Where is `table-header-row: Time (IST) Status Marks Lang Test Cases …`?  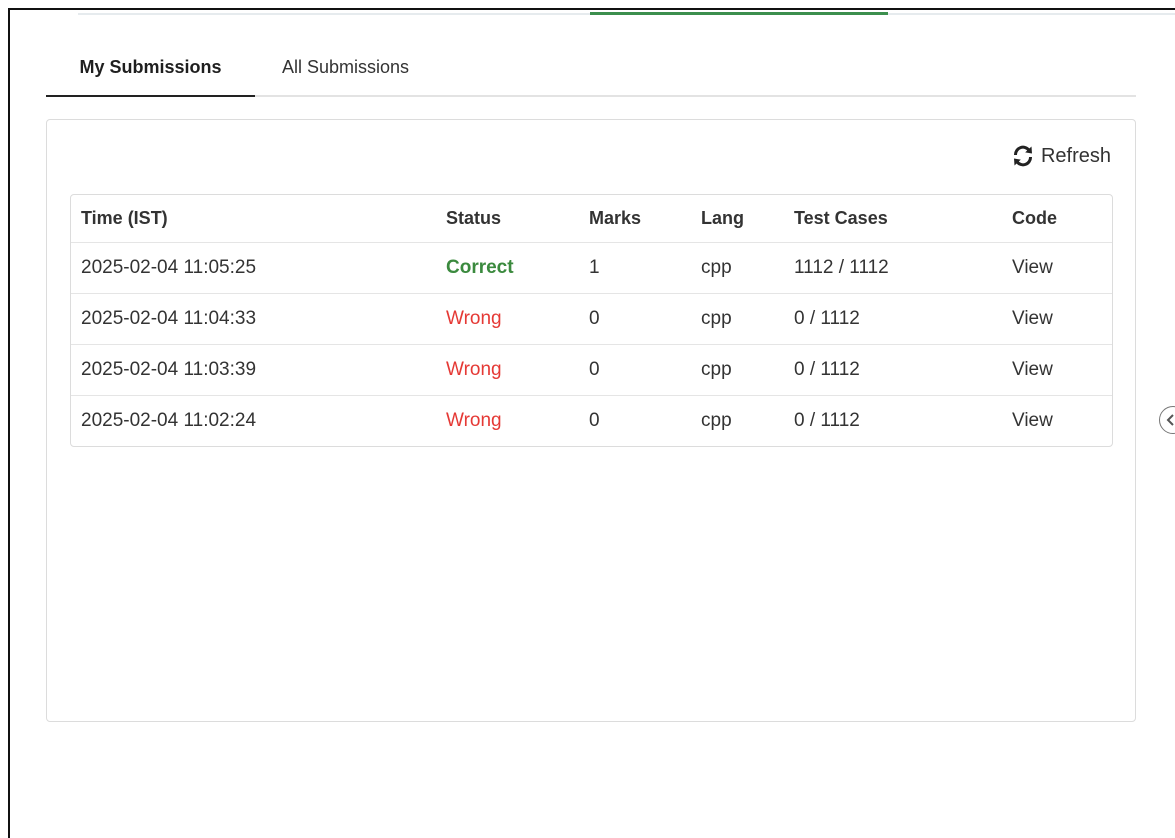
table-header-row: Time (IST) Status Marks Lang Test Cases … is located at coordinates (591, 219).